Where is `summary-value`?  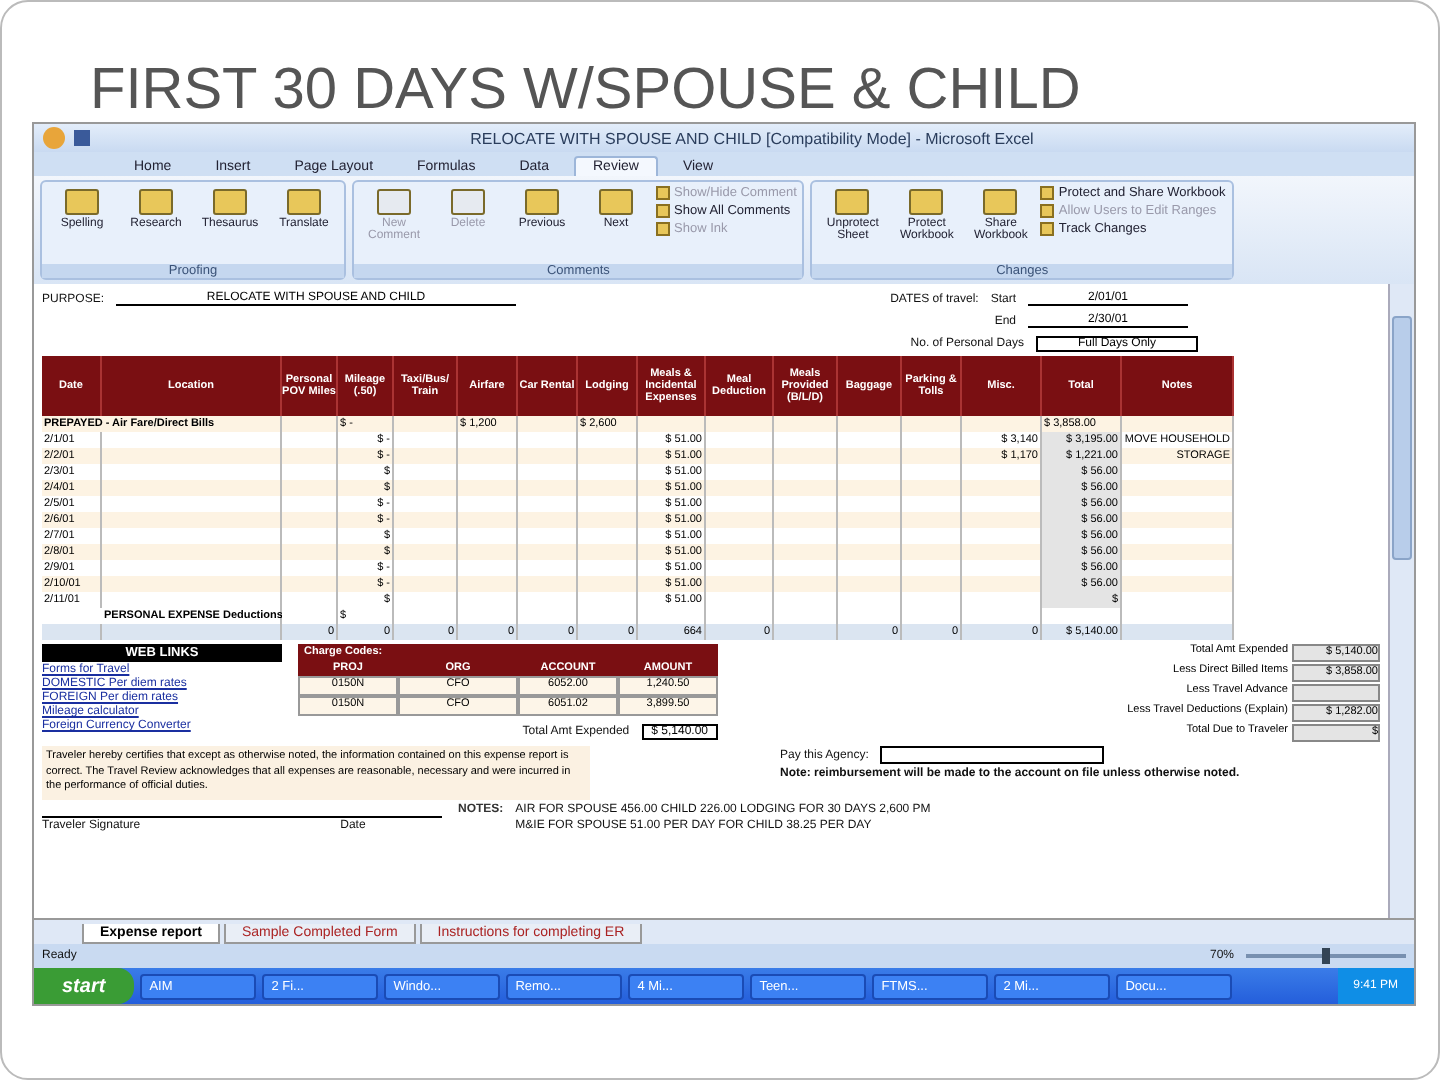 summary-value is located at coordinates (1336, 693).